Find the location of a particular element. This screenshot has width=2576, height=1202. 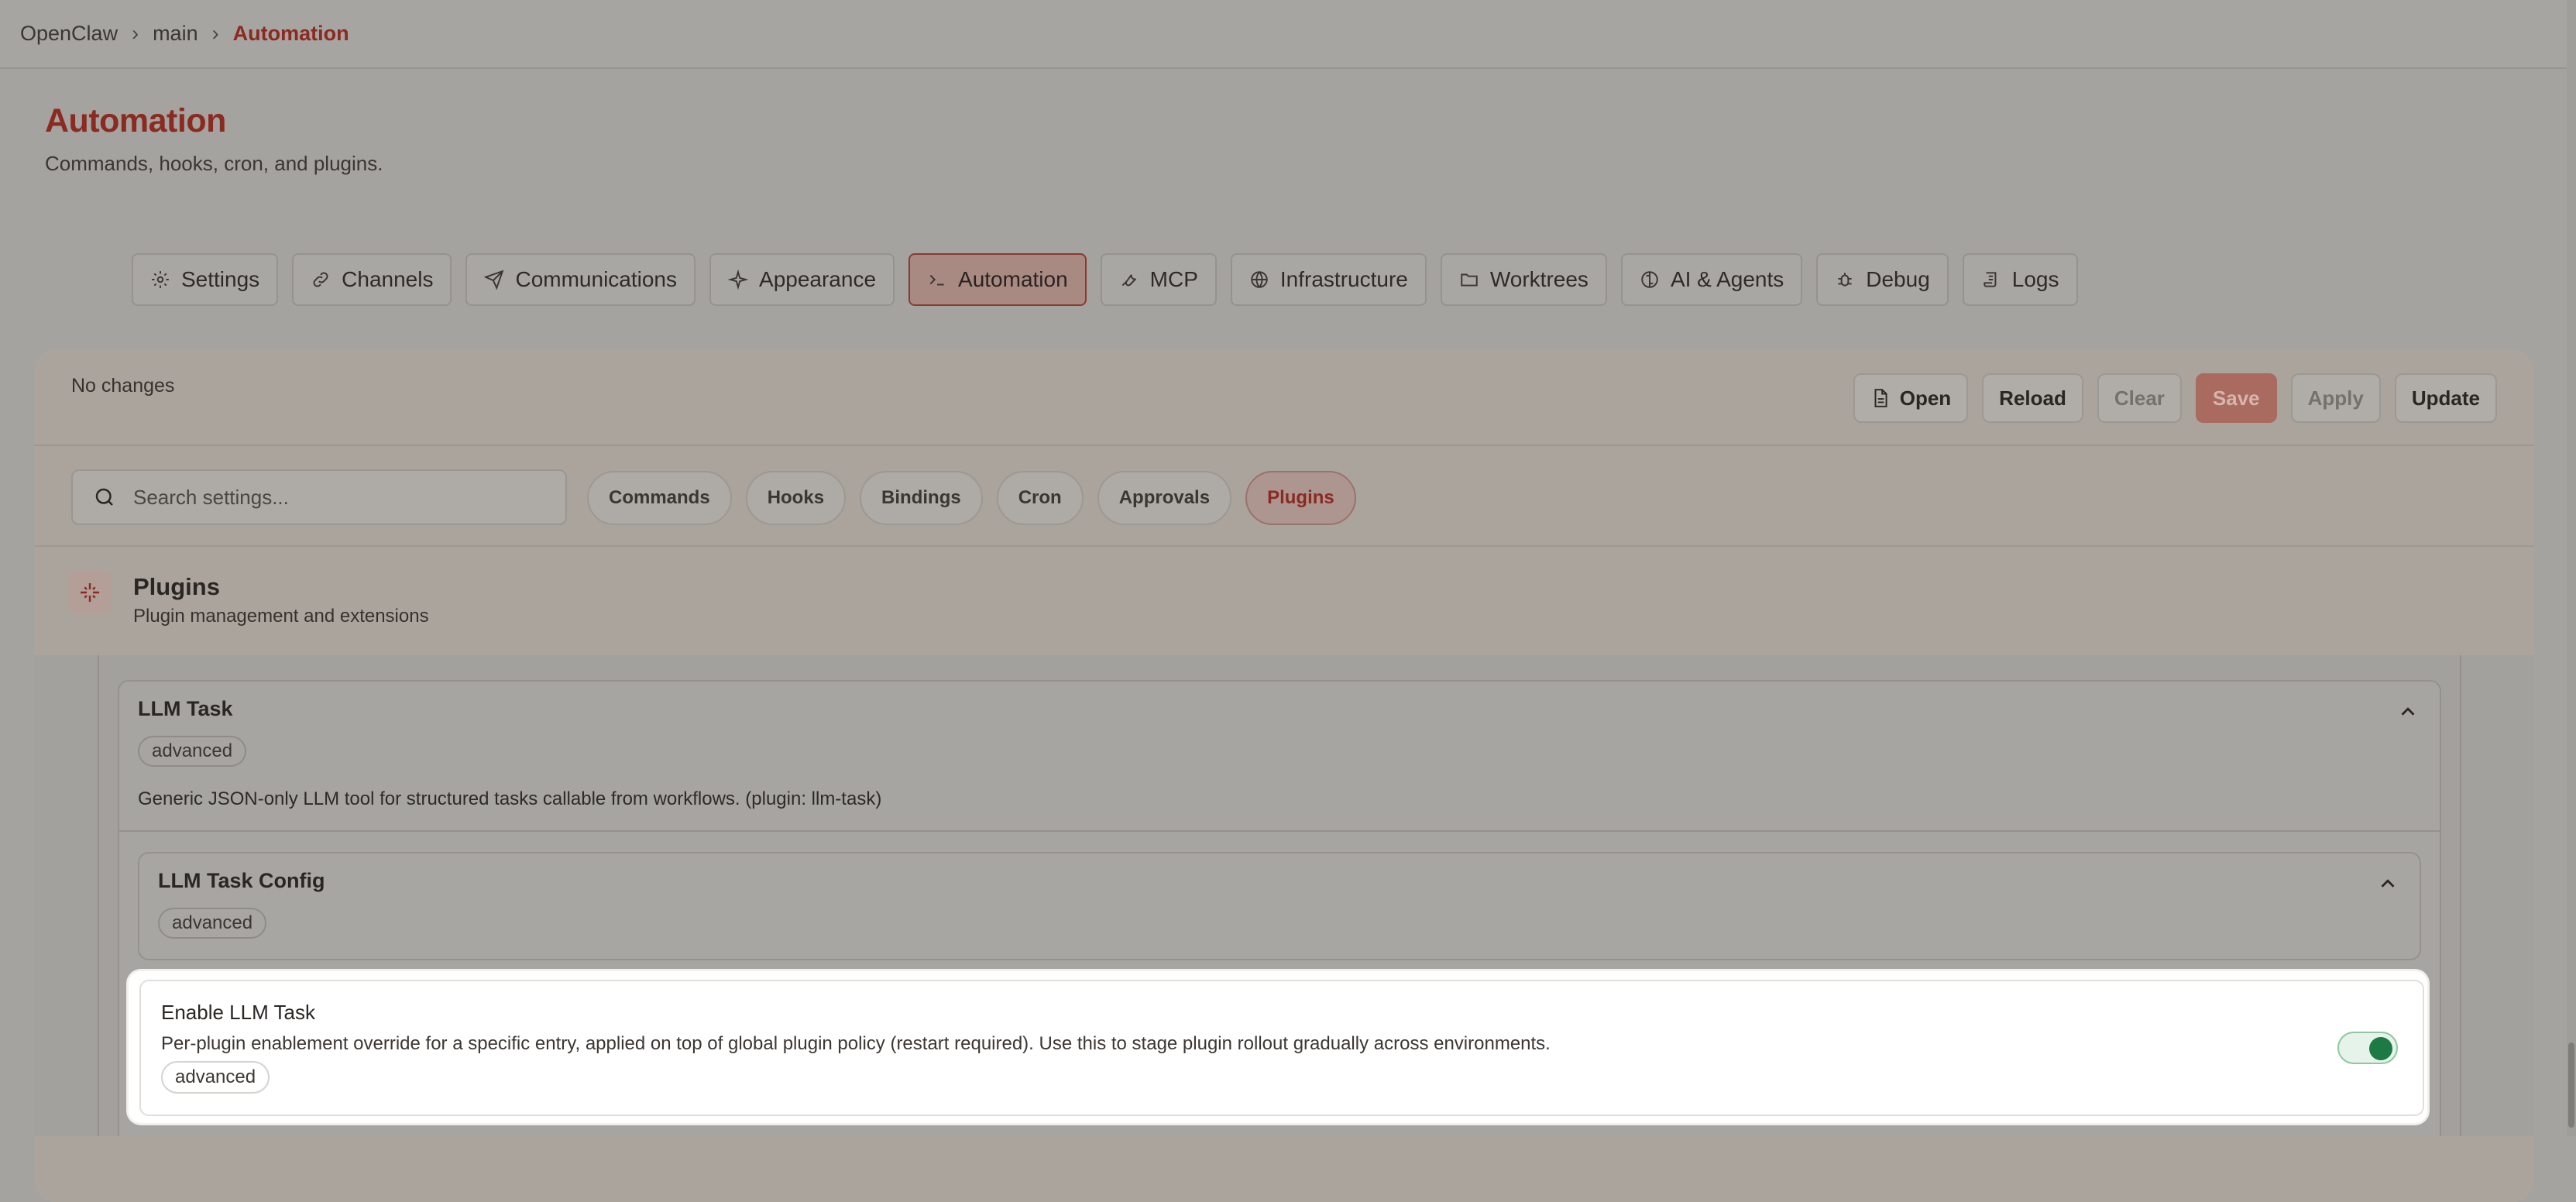

tab-worktrees: Worktrees is located at coordinates (1523, 279).